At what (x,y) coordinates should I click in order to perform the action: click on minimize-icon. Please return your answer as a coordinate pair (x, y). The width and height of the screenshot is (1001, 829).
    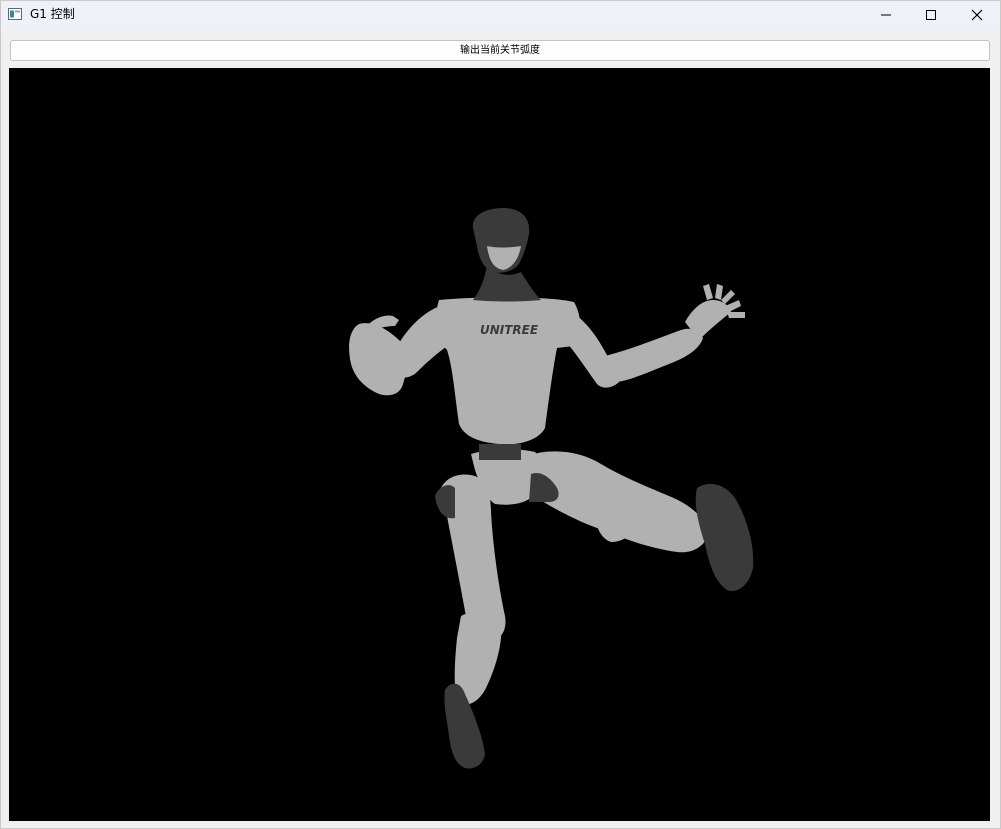
    Looking at the image, I should click on (886, 15).